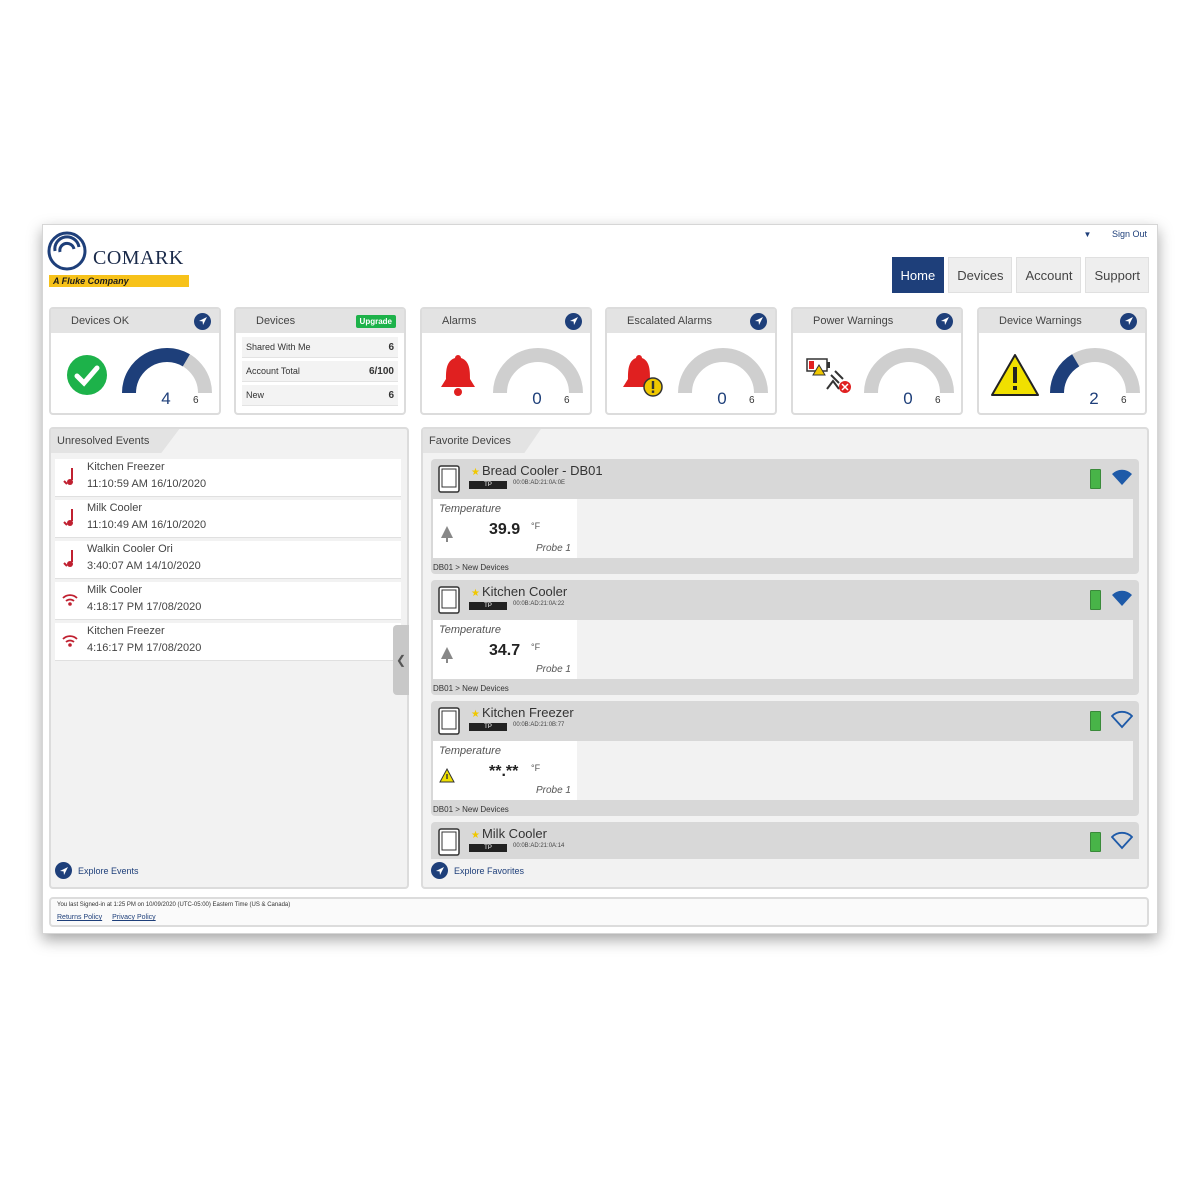 The height and width of the screenshot is (1200, 1200). I want to click on event-item: Milk Cooler 4:18:17 PM 17/08/2020, so click(228, 601).